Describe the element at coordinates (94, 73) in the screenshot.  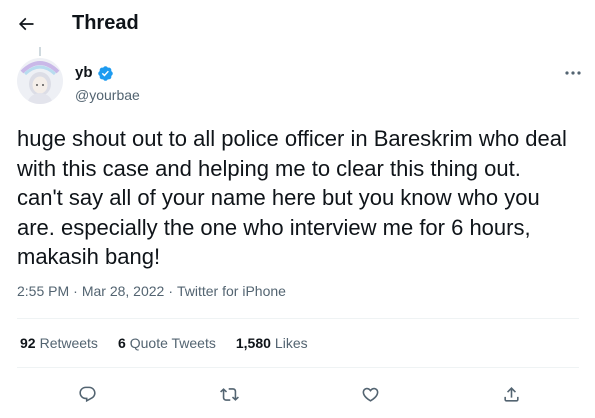
I see `author-name-row: yb` at that location.